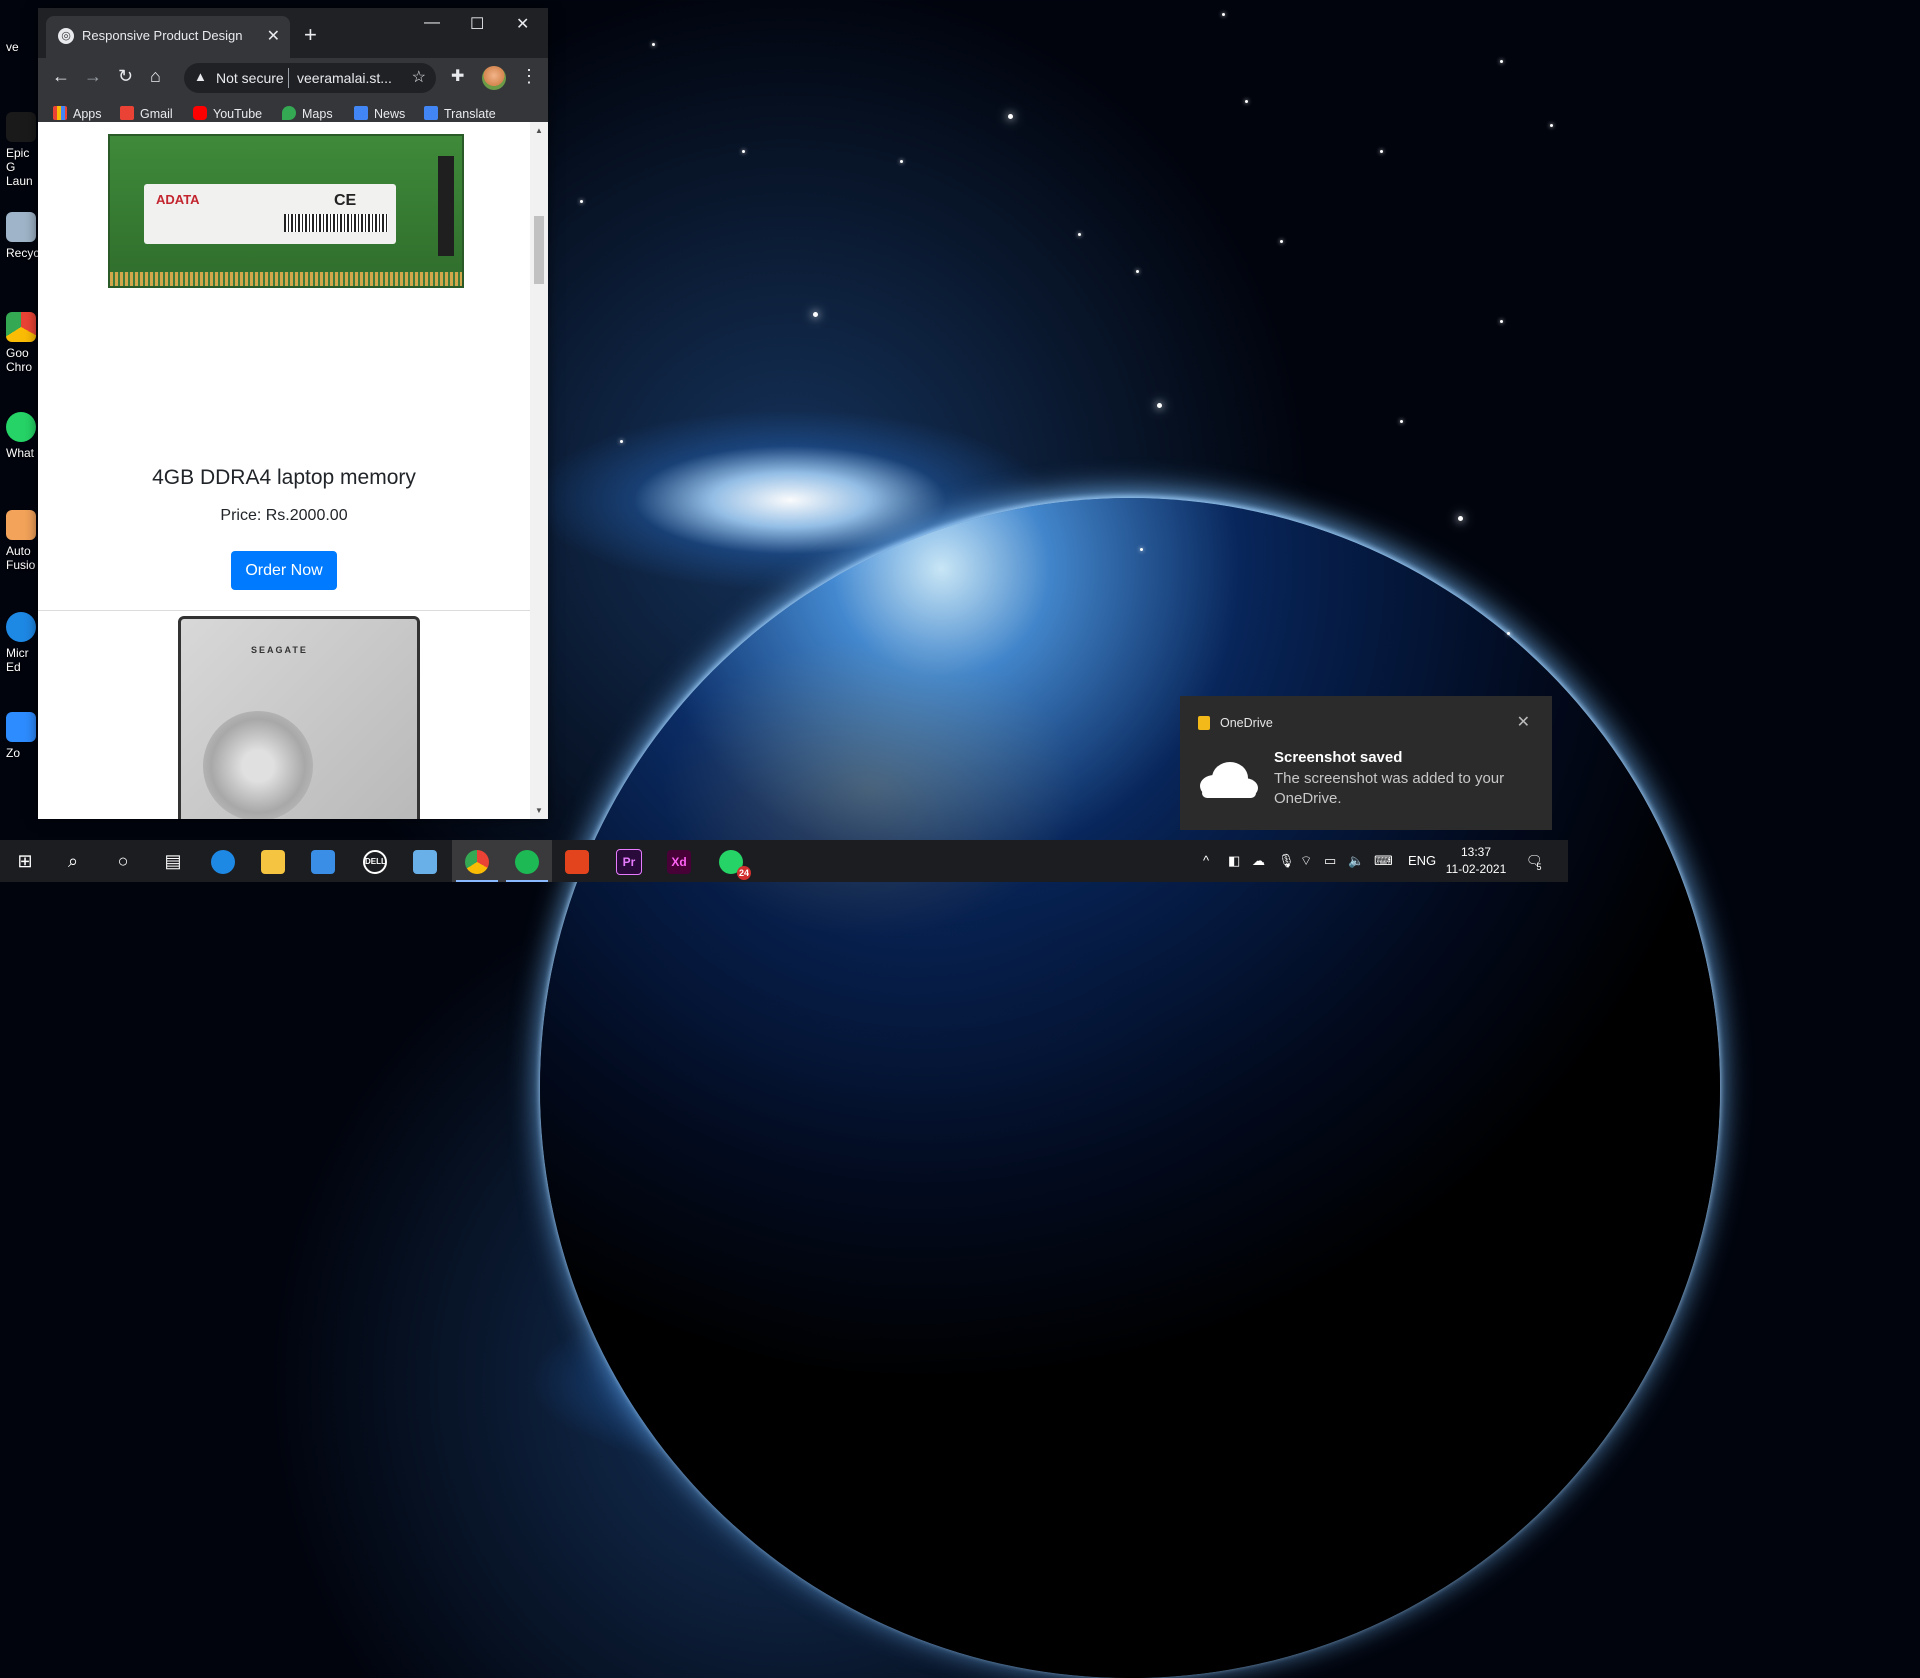 This screenshot has width=1920, height=1678. Describe the element at coordinates (21, 327) in the screenshot. I see `chrome-icon` at that location.